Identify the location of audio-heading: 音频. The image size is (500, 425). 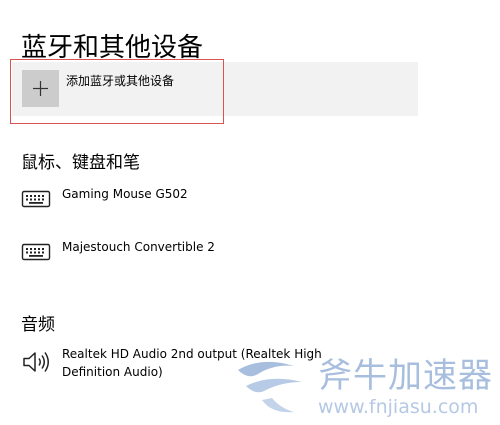
(38, 325).